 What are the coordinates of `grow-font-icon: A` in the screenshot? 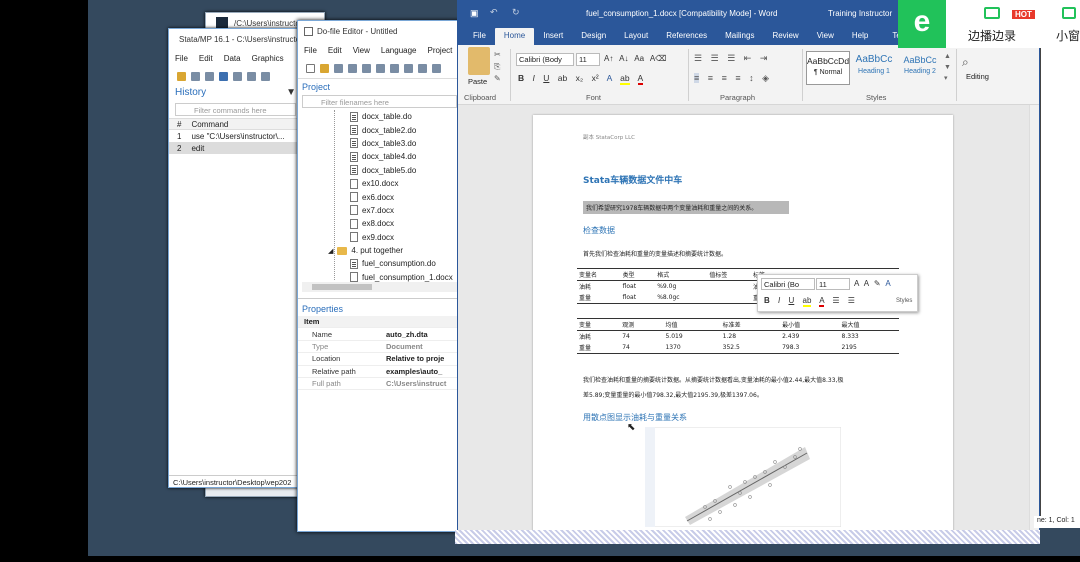 It's located at (856, 283).